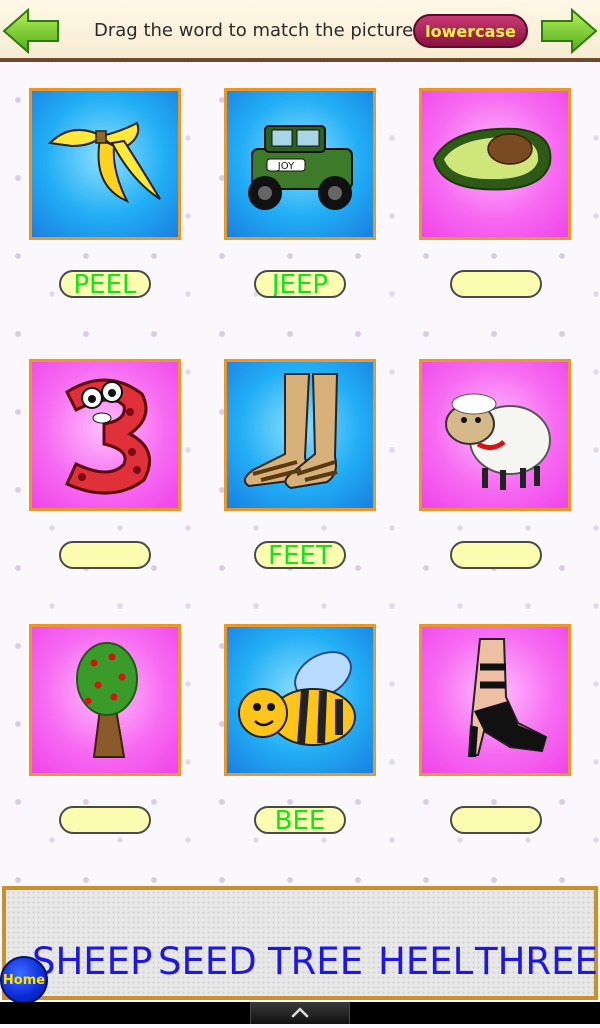  I want to click on picture-tile-seed, so click(495, 164).